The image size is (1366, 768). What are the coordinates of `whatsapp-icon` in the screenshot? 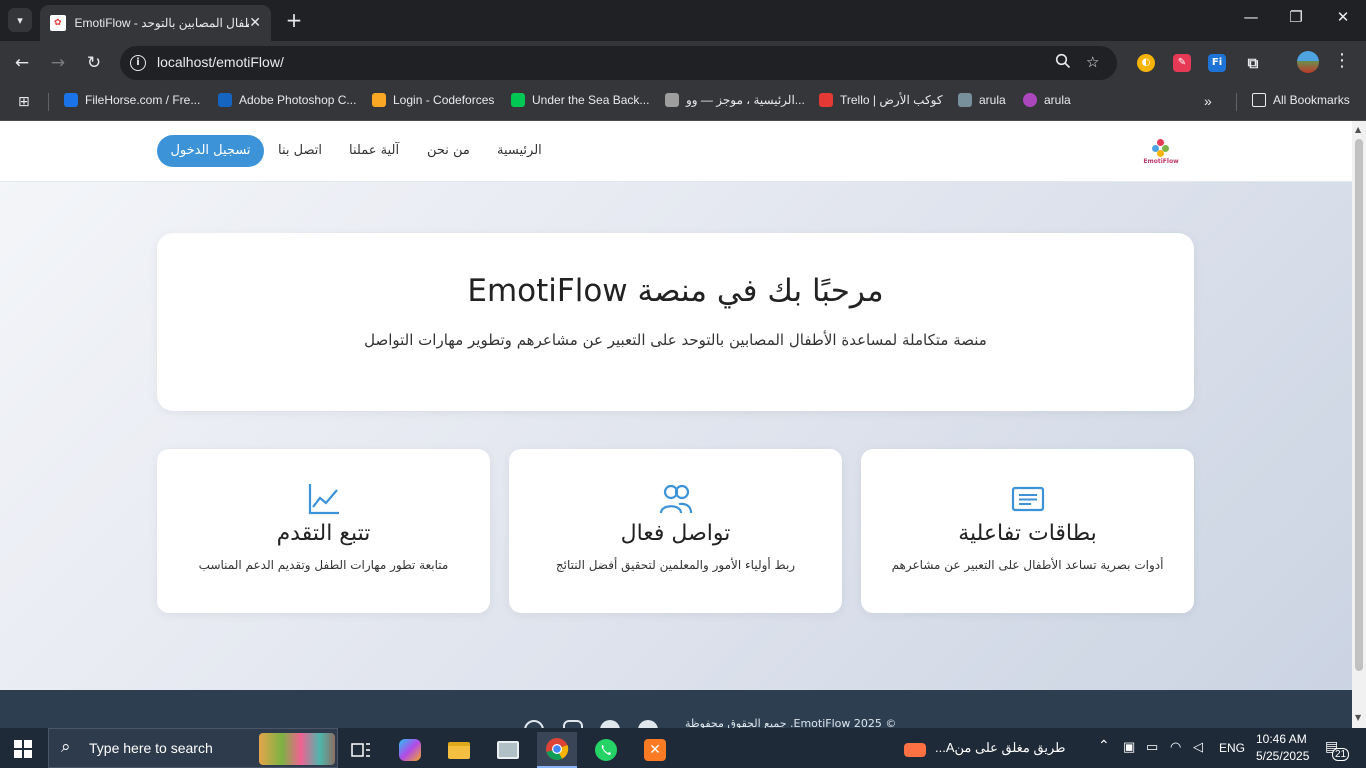 It's located at (606, 750).